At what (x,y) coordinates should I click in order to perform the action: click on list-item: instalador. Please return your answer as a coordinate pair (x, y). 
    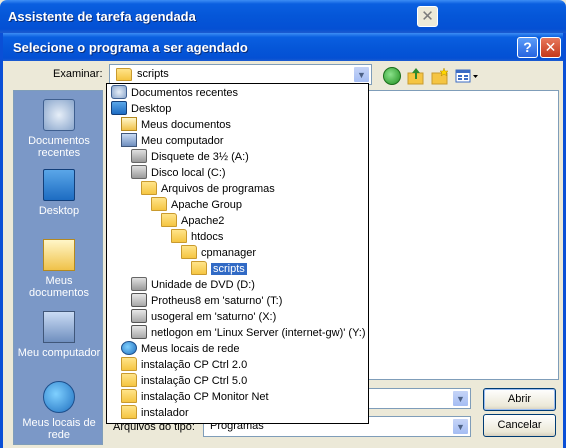
    Looking at the image, I should click on (155, 413).